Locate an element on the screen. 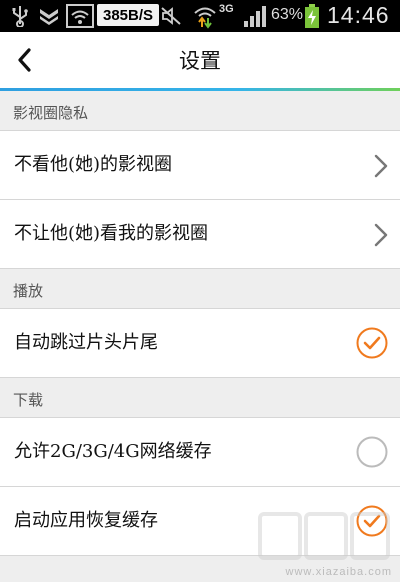 The height and width of the screenshot is (582, 400). row-label: 不让他(她)看我的影视圈 is located at coordinates (111, 233).